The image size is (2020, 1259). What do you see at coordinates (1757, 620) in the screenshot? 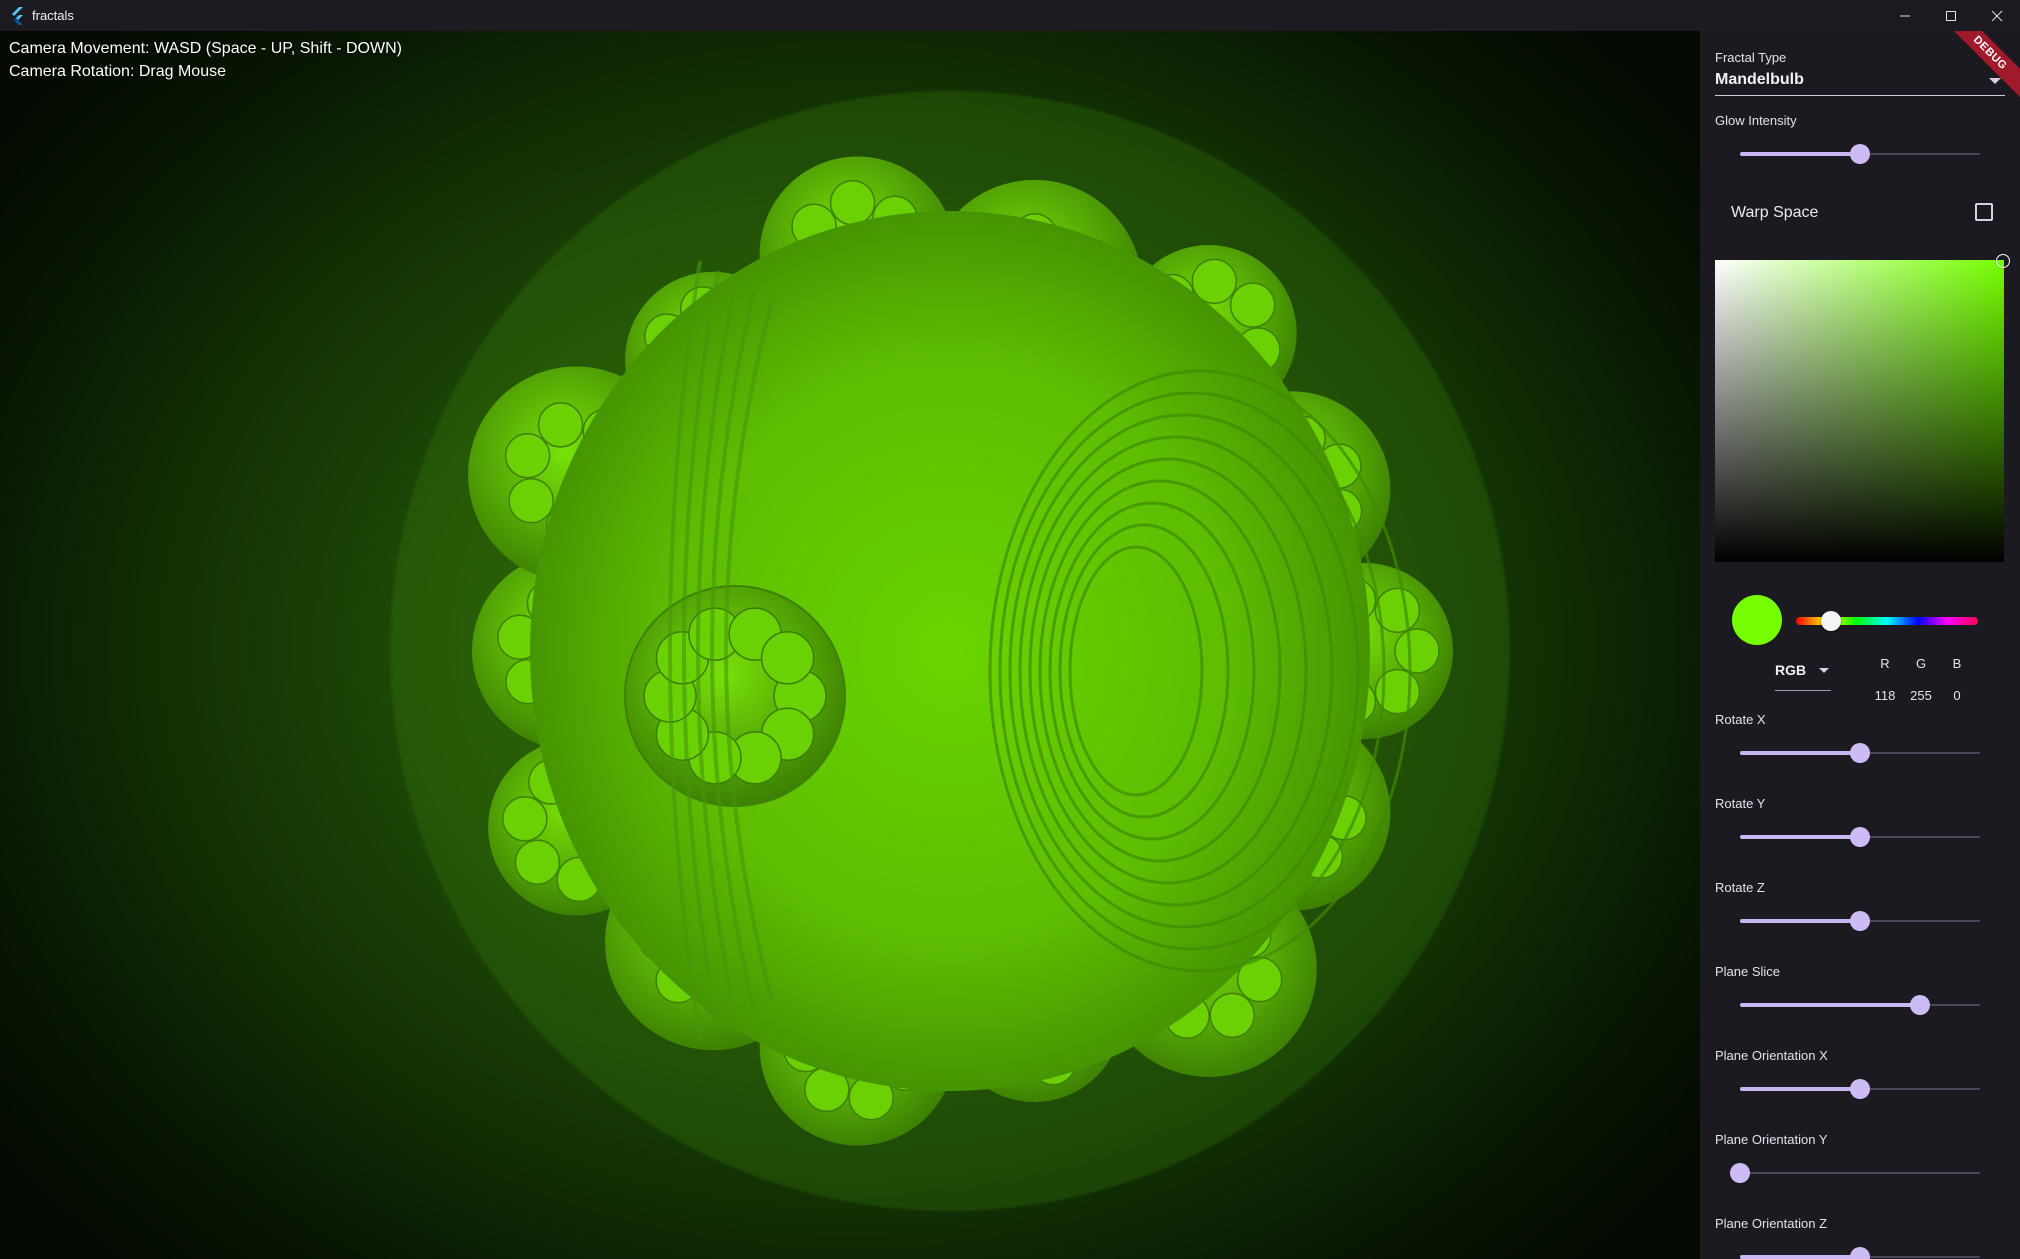
I see `color-preview-swatch` at bounding box center [1757, 620].